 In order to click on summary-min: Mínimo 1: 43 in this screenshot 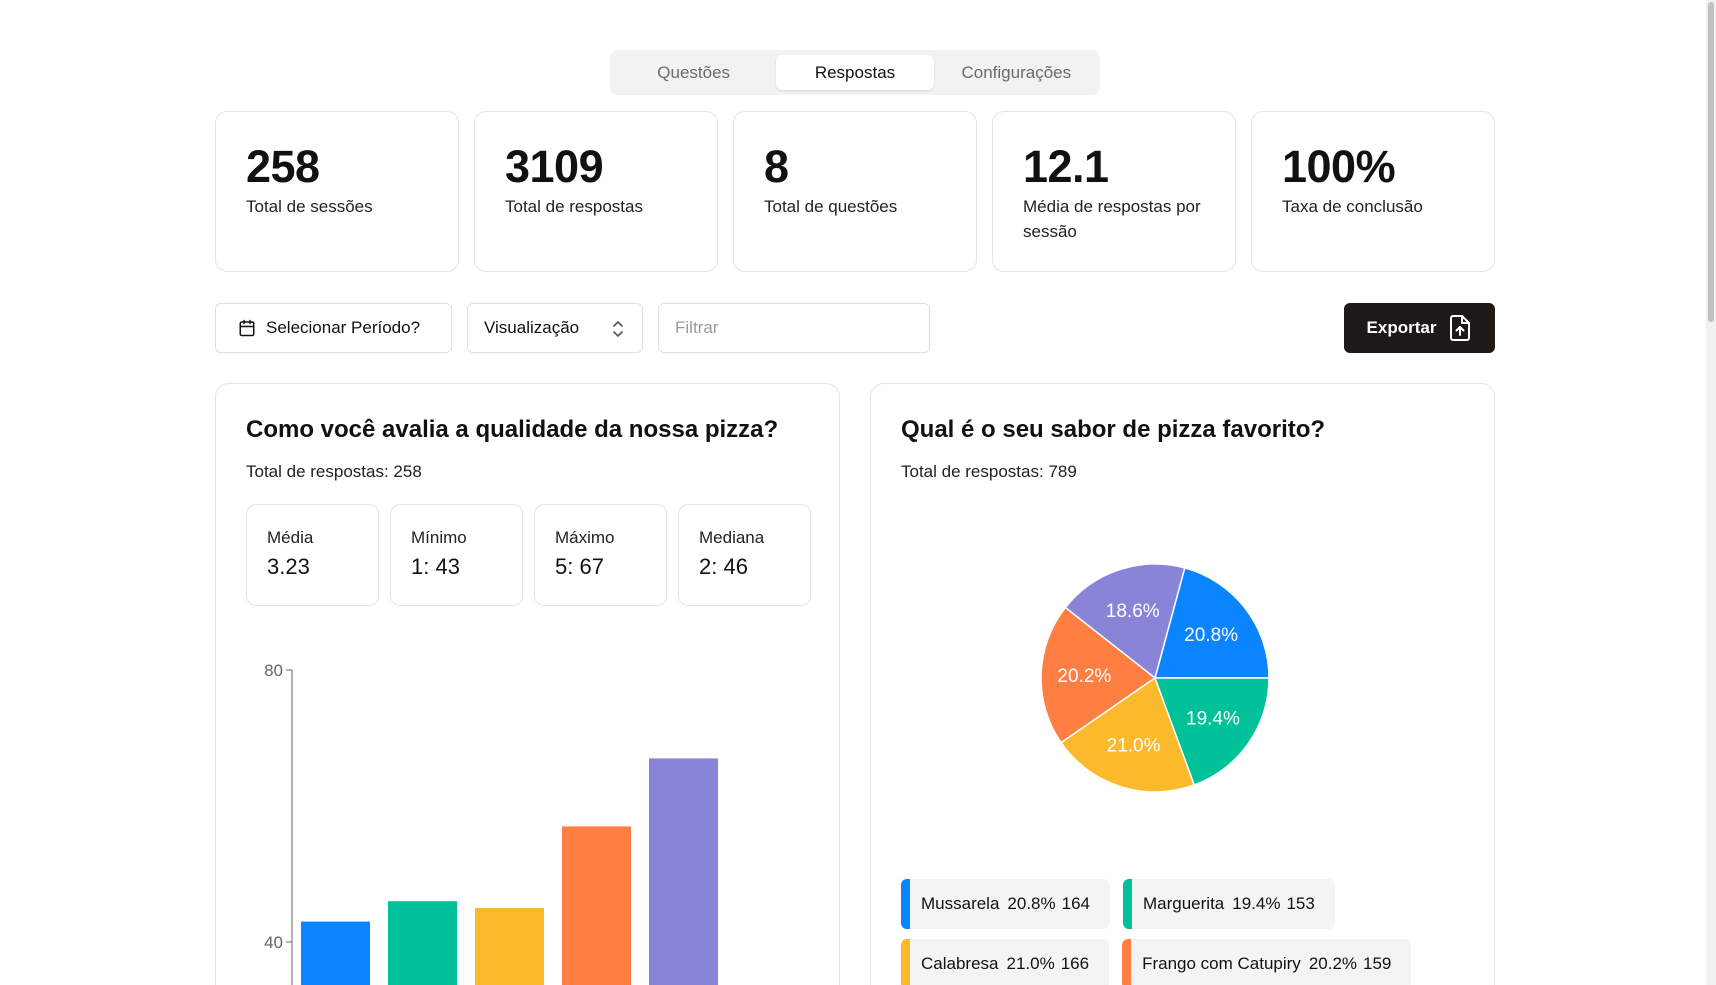, I will do `click(456, 555)`.